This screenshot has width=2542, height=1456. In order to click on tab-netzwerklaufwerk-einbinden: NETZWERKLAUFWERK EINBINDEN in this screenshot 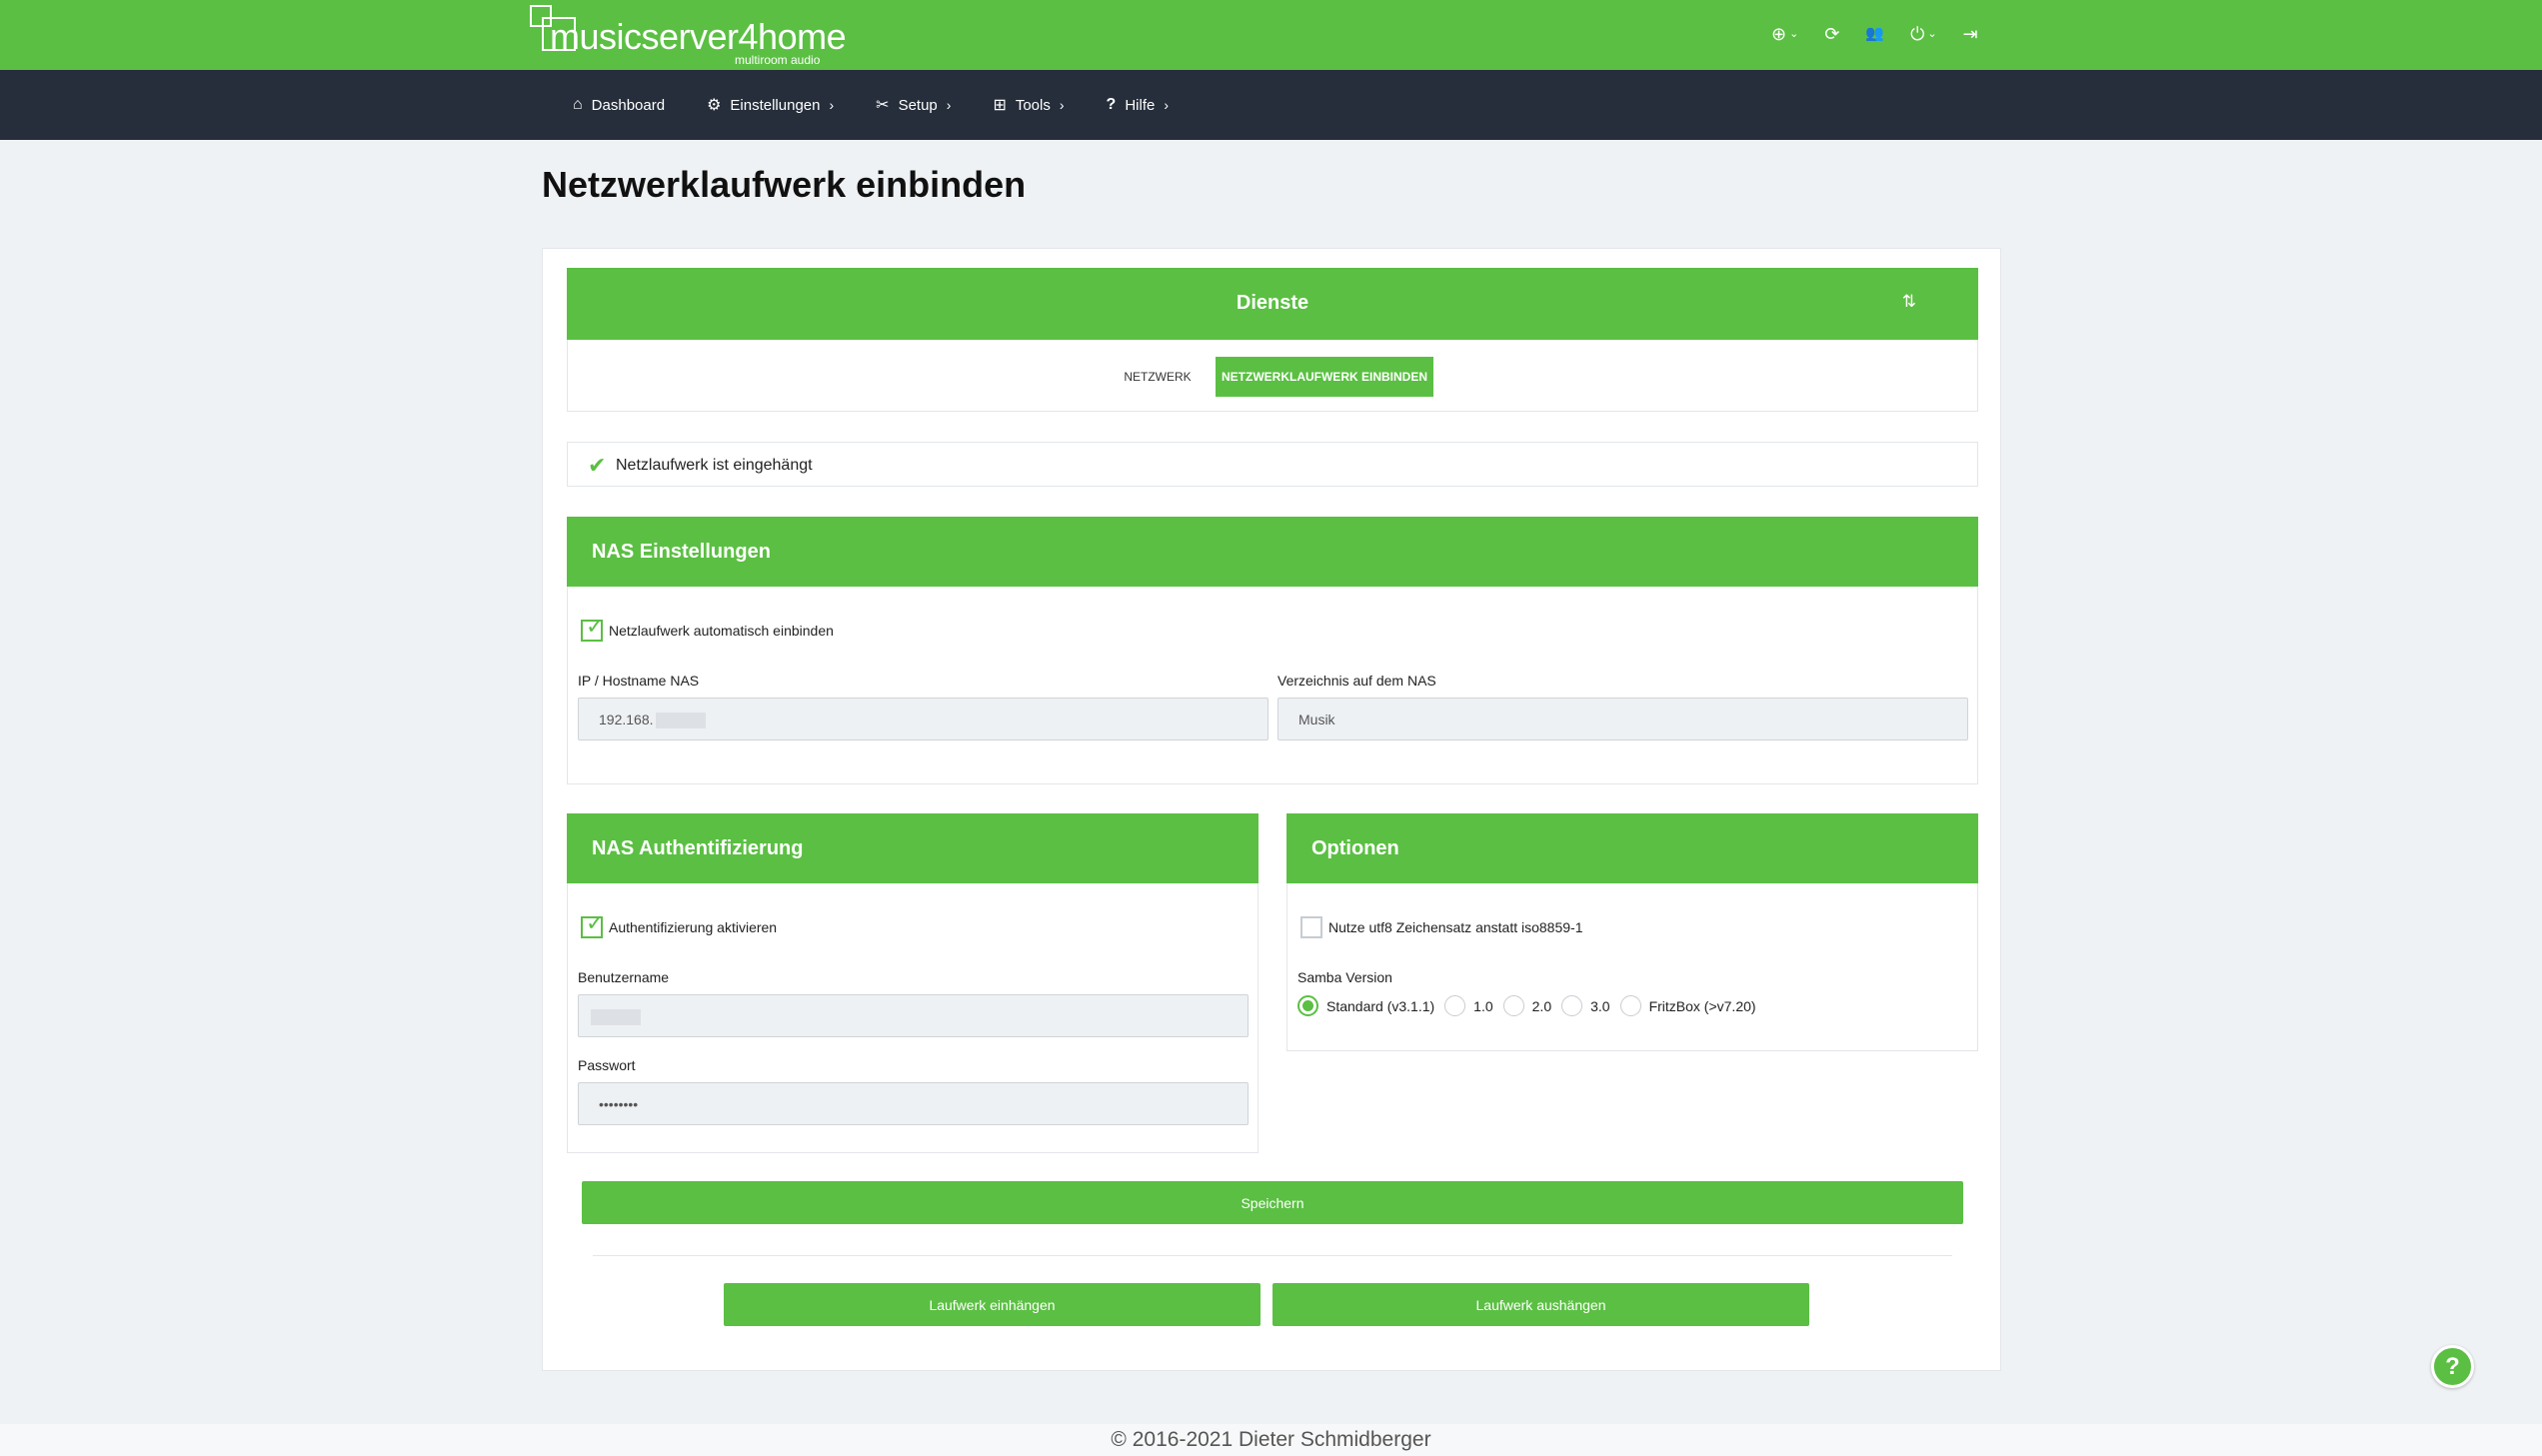, I will do `click(1325, 377)`.